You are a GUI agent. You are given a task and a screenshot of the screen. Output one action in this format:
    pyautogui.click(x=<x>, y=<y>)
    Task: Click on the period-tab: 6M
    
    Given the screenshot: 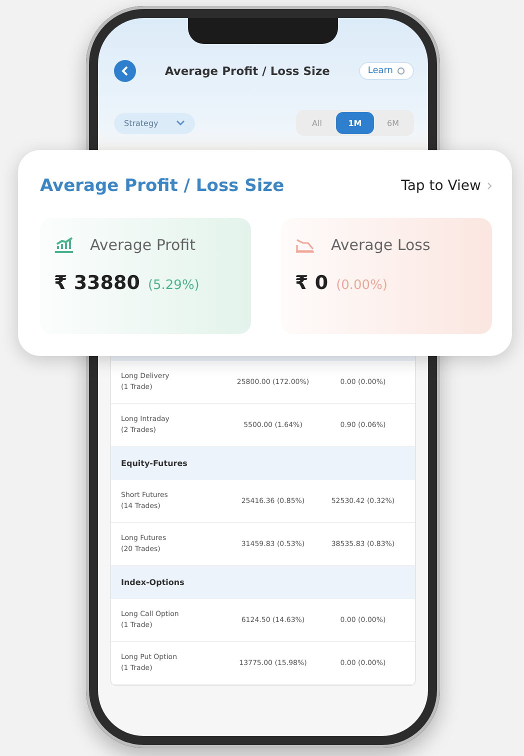 What is the action you would take?
    pyautogui.click(x=393, y=123)
    